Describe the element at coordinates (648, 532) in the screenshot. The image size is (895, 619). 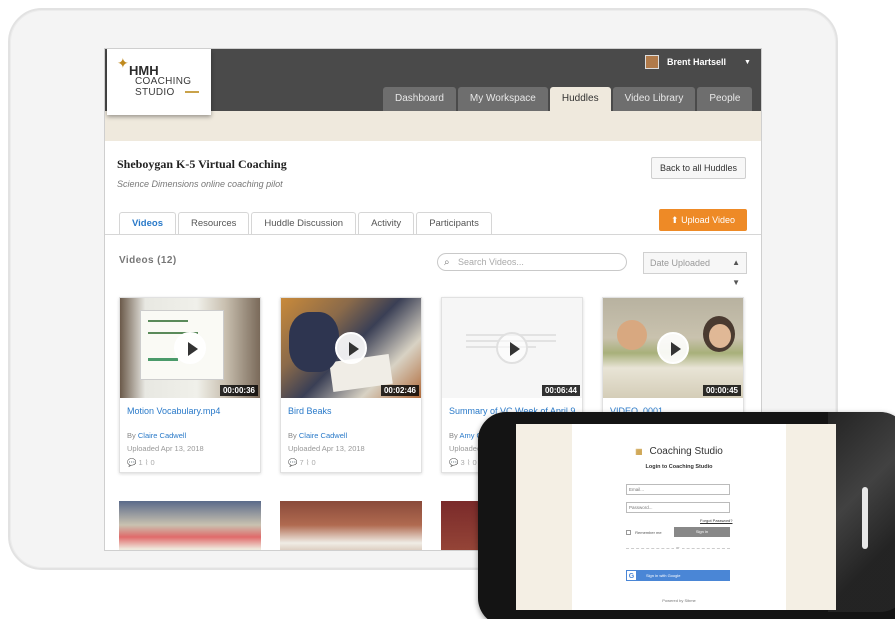
I see `remember-me-label: Remember me` at that location.